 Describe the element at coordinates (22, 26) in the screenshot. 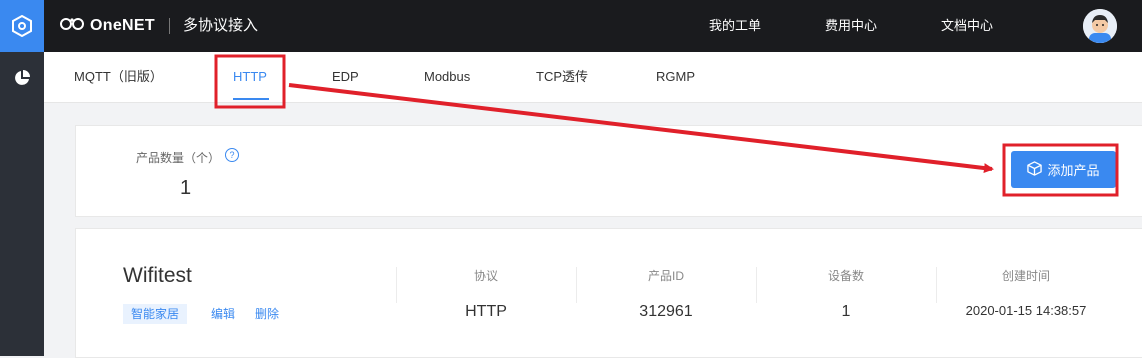

I see `hexagon-logo-icon` at that location.